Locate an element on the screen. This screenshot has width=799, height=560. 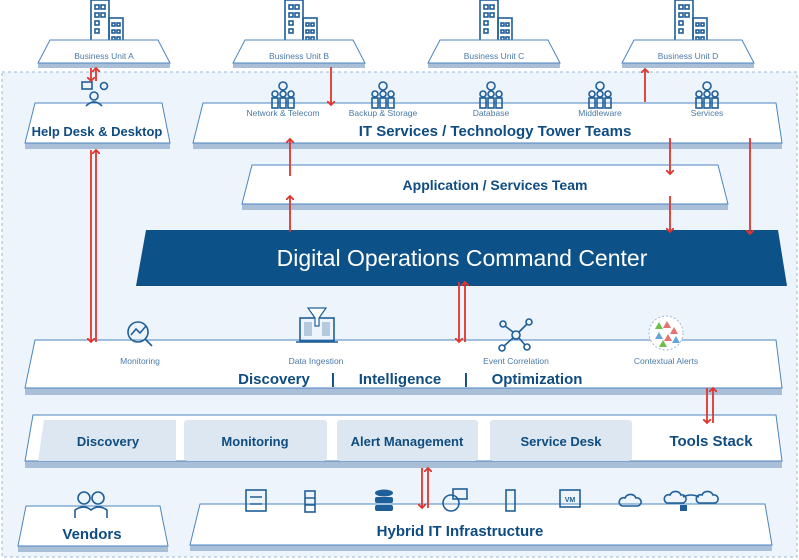
business-unit-label: Business Unit B is located at coordinates (299, 56).